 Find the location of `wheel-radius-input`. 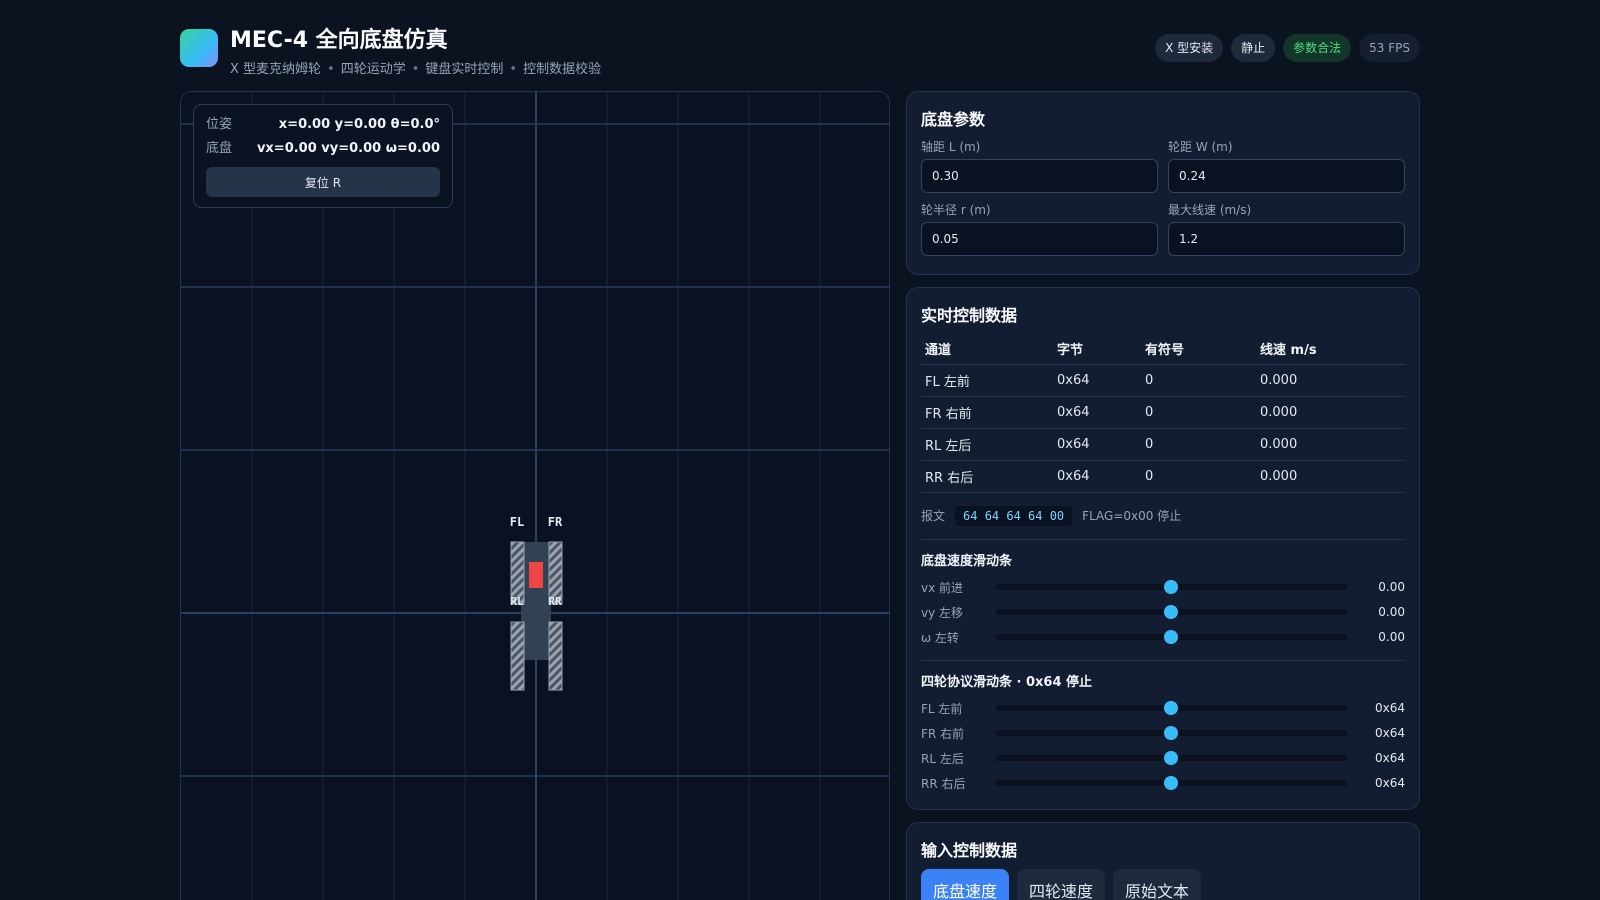

wheel-radius-input is located at coordinates (1039, 239).